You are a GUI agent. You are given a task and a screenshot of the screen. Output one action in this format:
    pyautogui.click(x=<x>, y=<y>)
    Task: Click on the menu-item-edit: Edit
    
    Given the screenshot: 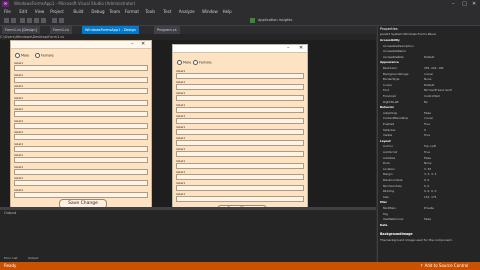 What is the action you would take?
    pyautogui.click(x=23, y=11)
    